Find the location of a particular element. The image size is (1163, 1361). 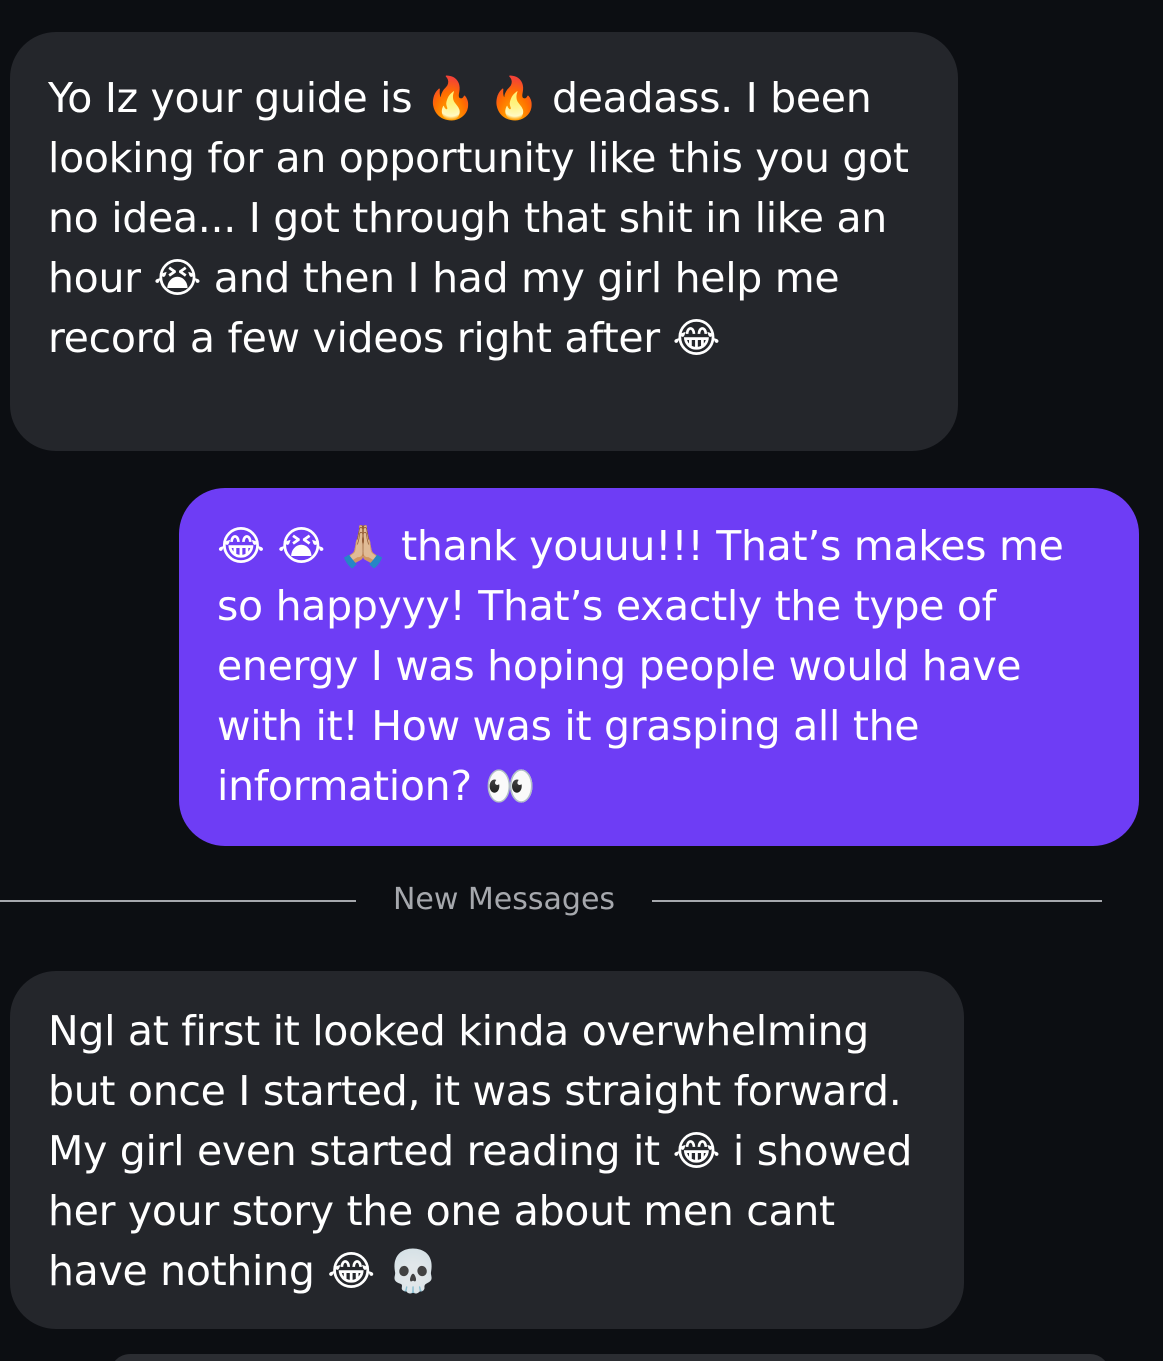

next-message-bubble-edge is located at coordinates (610, 1357).